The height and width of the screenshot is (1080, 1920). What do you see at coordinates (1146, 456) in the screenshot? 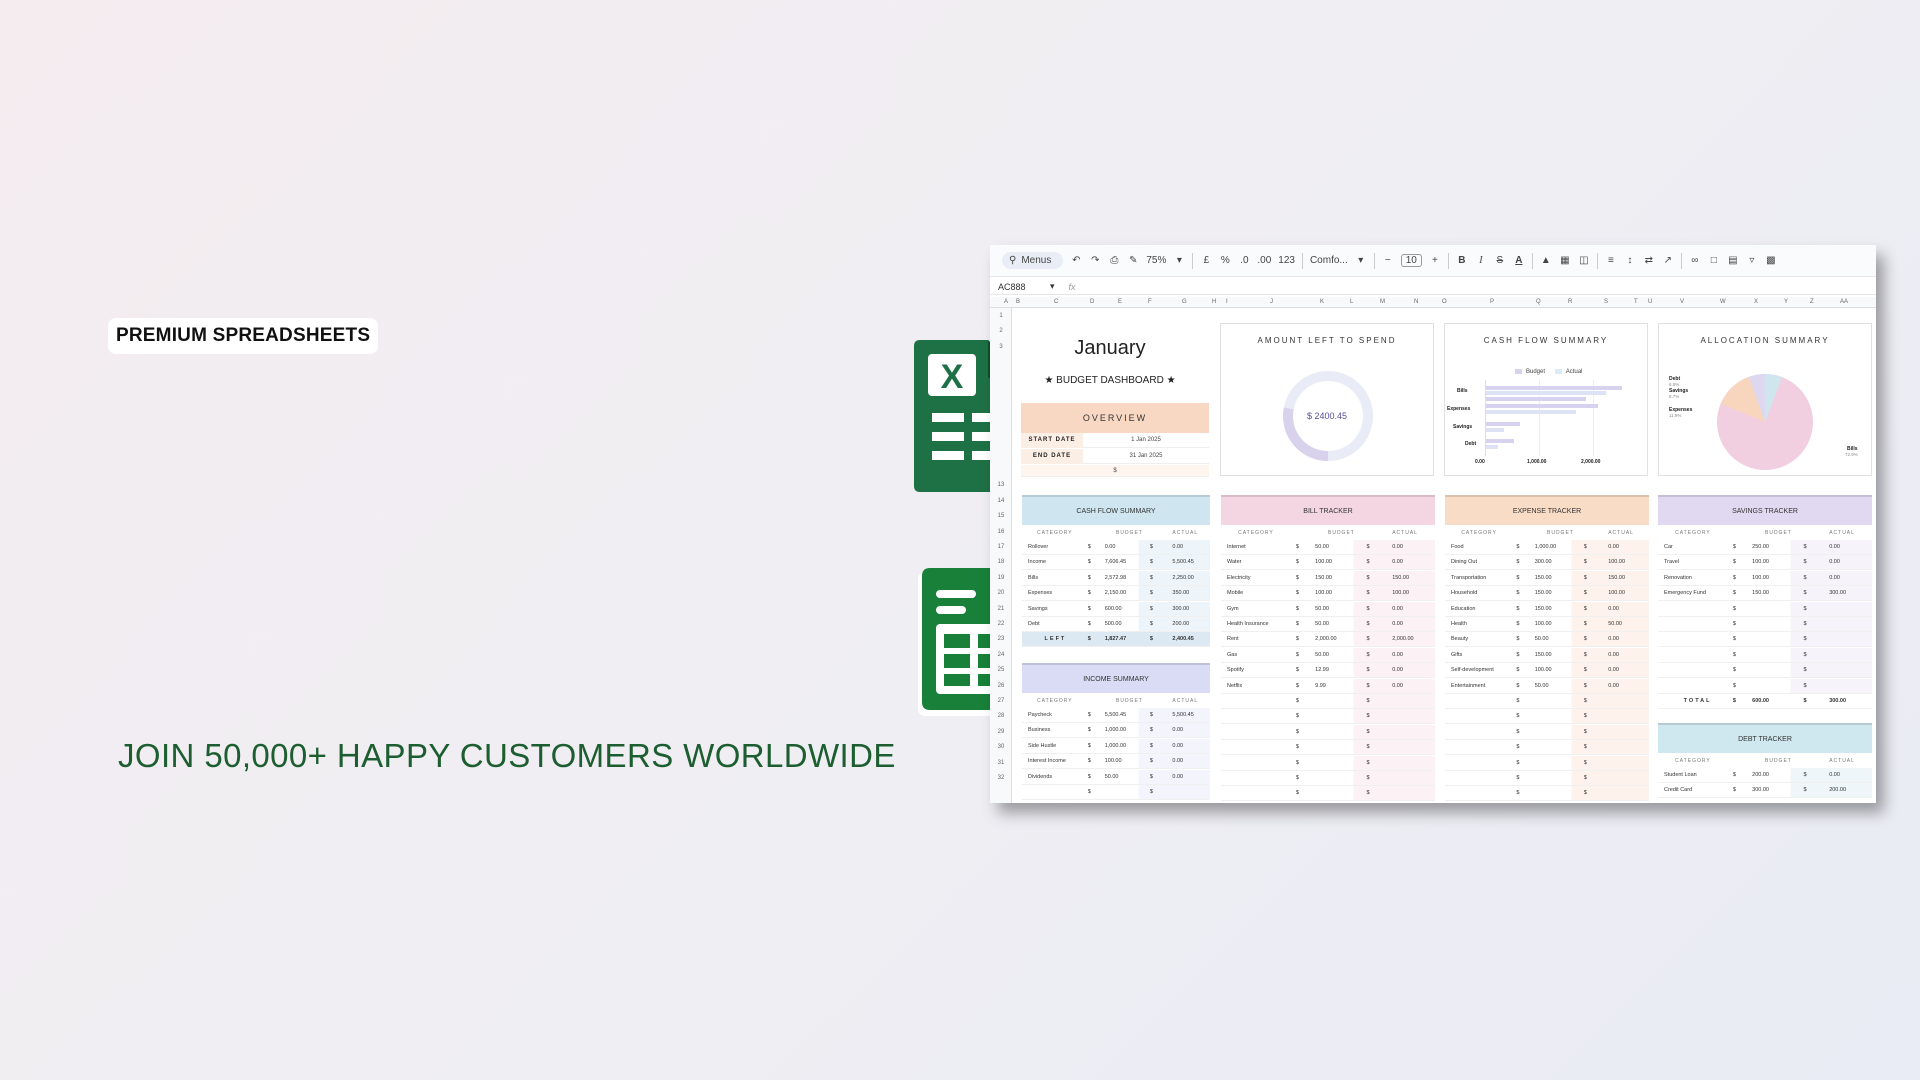
I see `end-date-value: 31 Jan 2025` at bounding box center [1146, 456].